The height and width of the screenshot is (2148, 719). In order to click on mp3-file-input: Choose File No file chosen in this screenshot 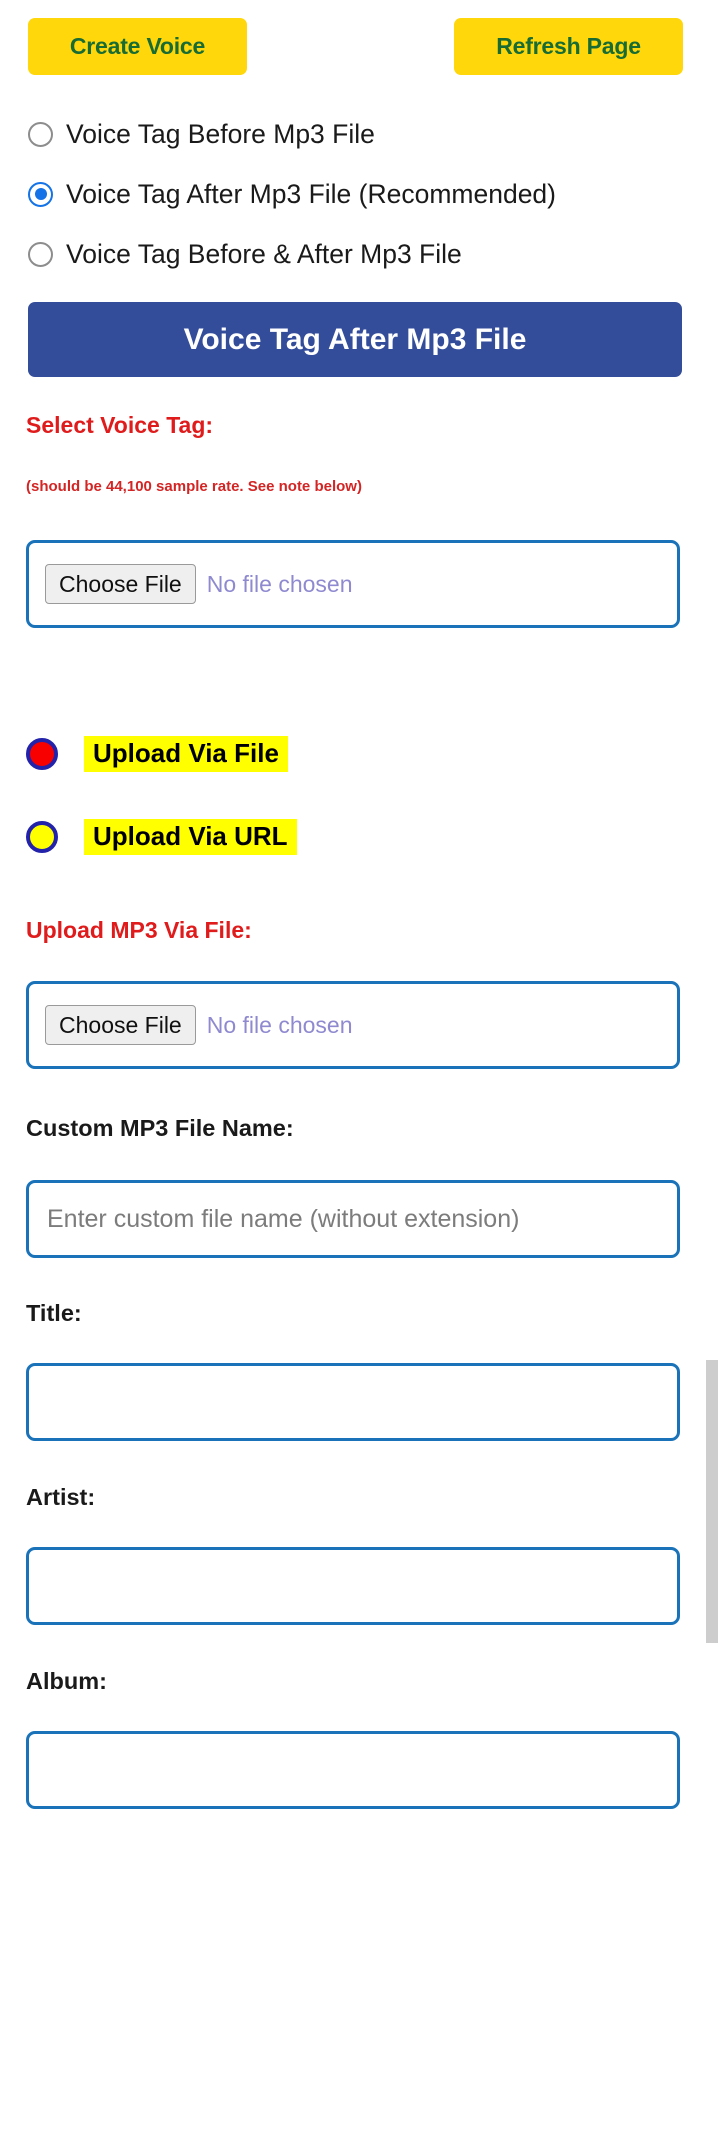, I will do `click(353, 1025)`.